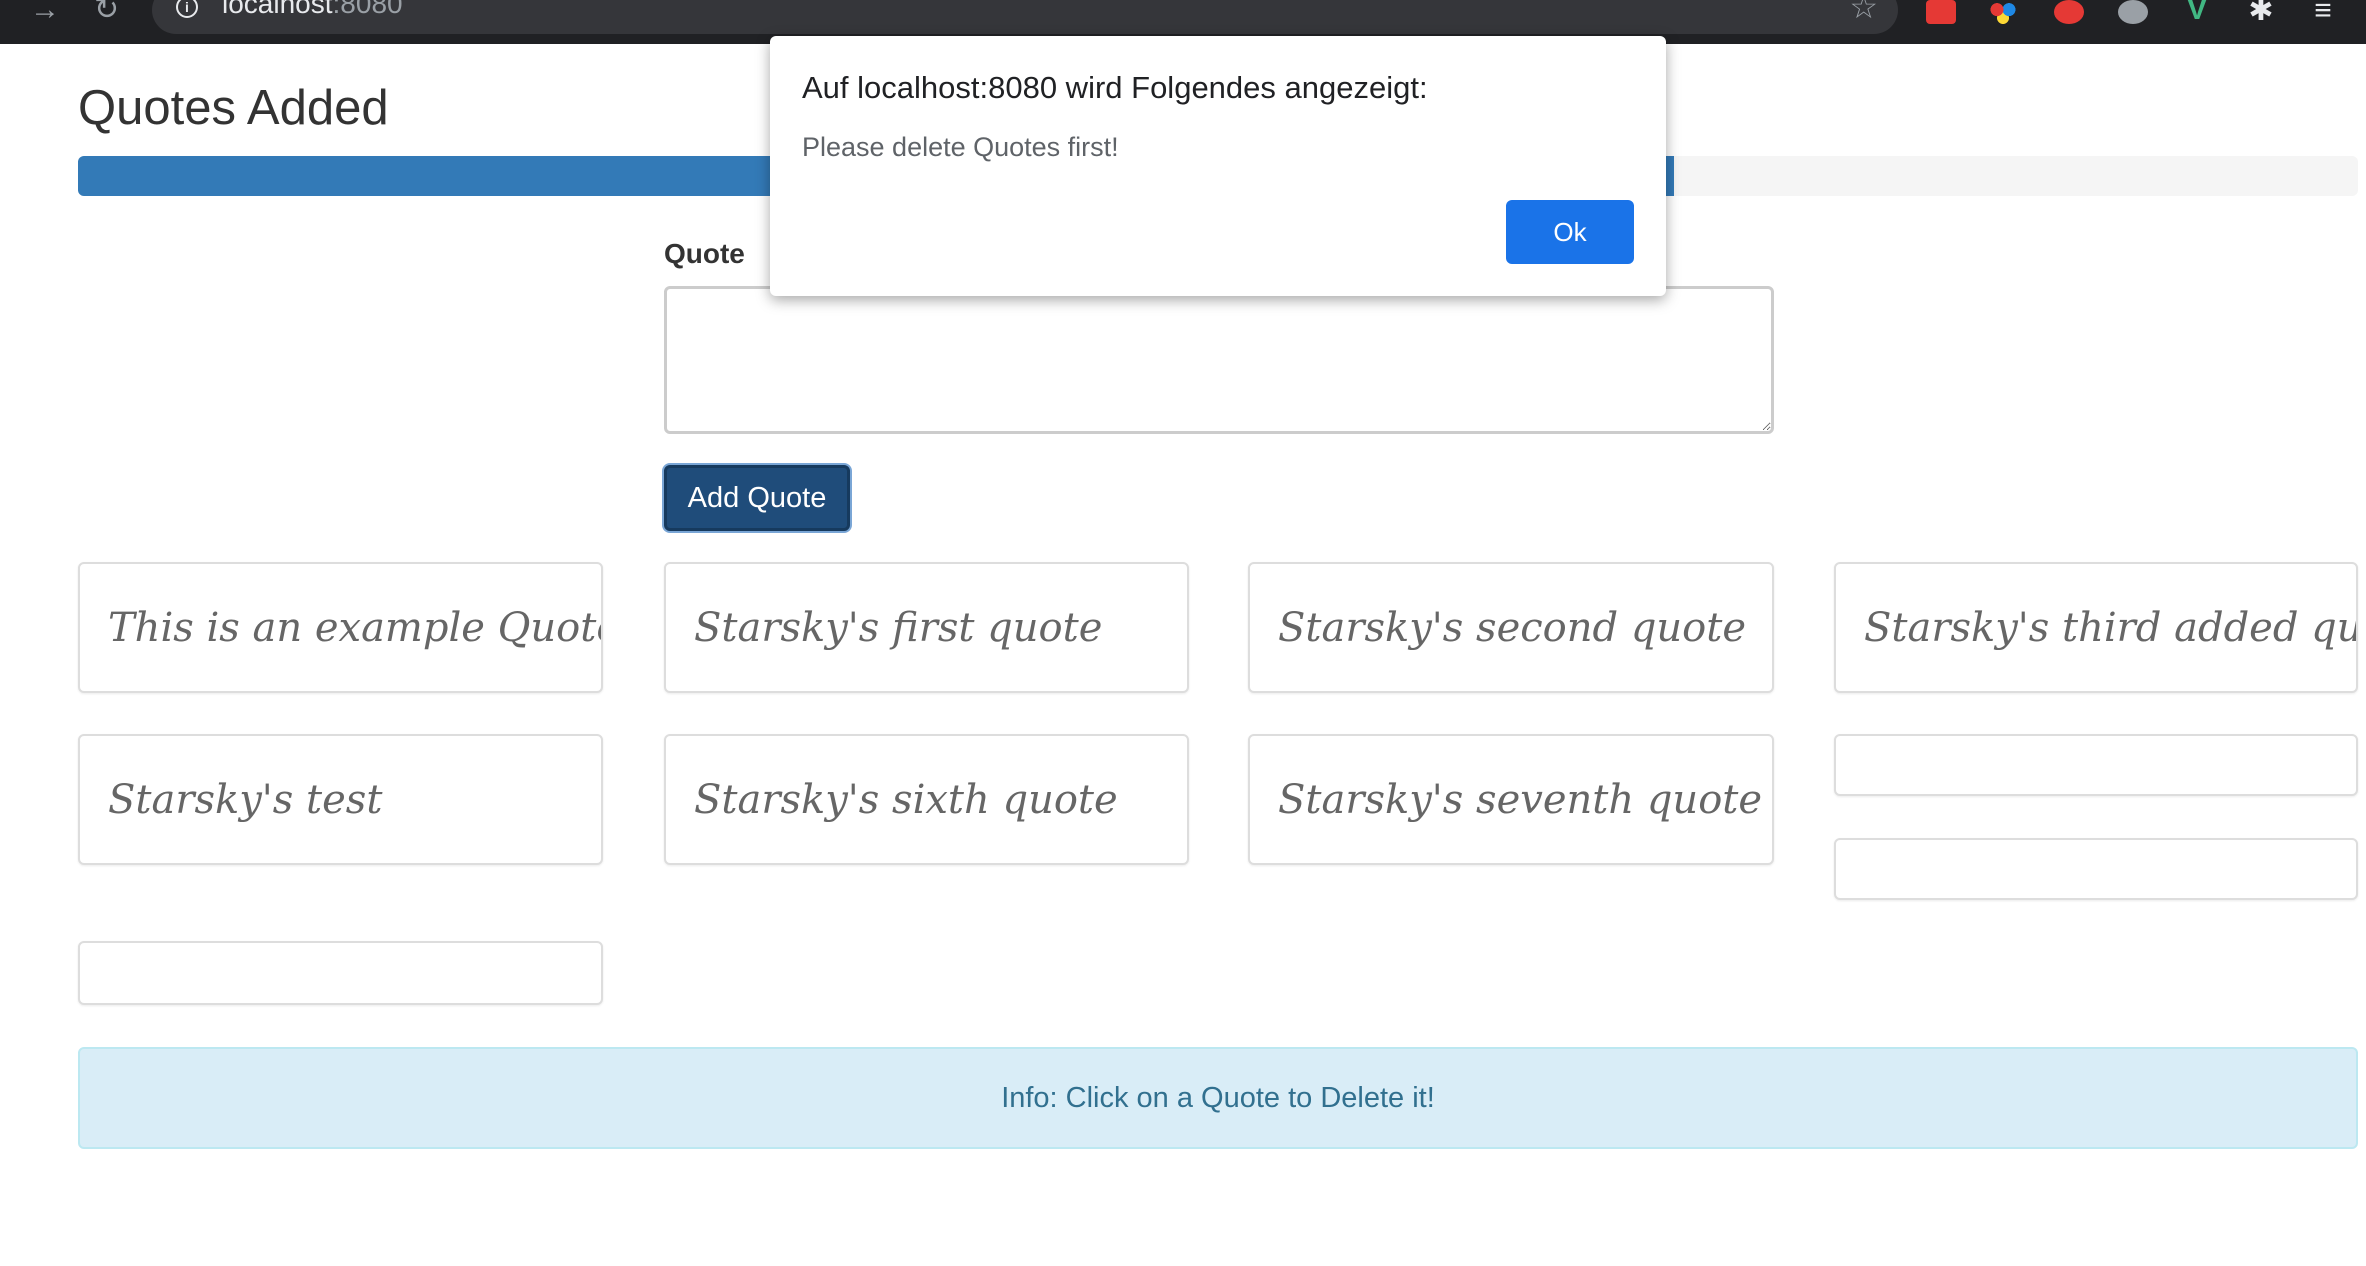  Describe the element at coordinates (340, 799) in the screenshot. I see `quote-card: Starsky's test` at that location.